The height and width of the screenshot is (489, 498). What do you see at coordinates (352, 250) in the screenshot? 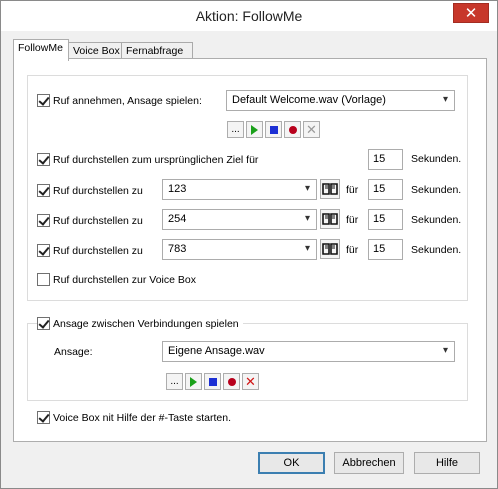
I see `for-label-3: für` at bounding box center [352, 250].